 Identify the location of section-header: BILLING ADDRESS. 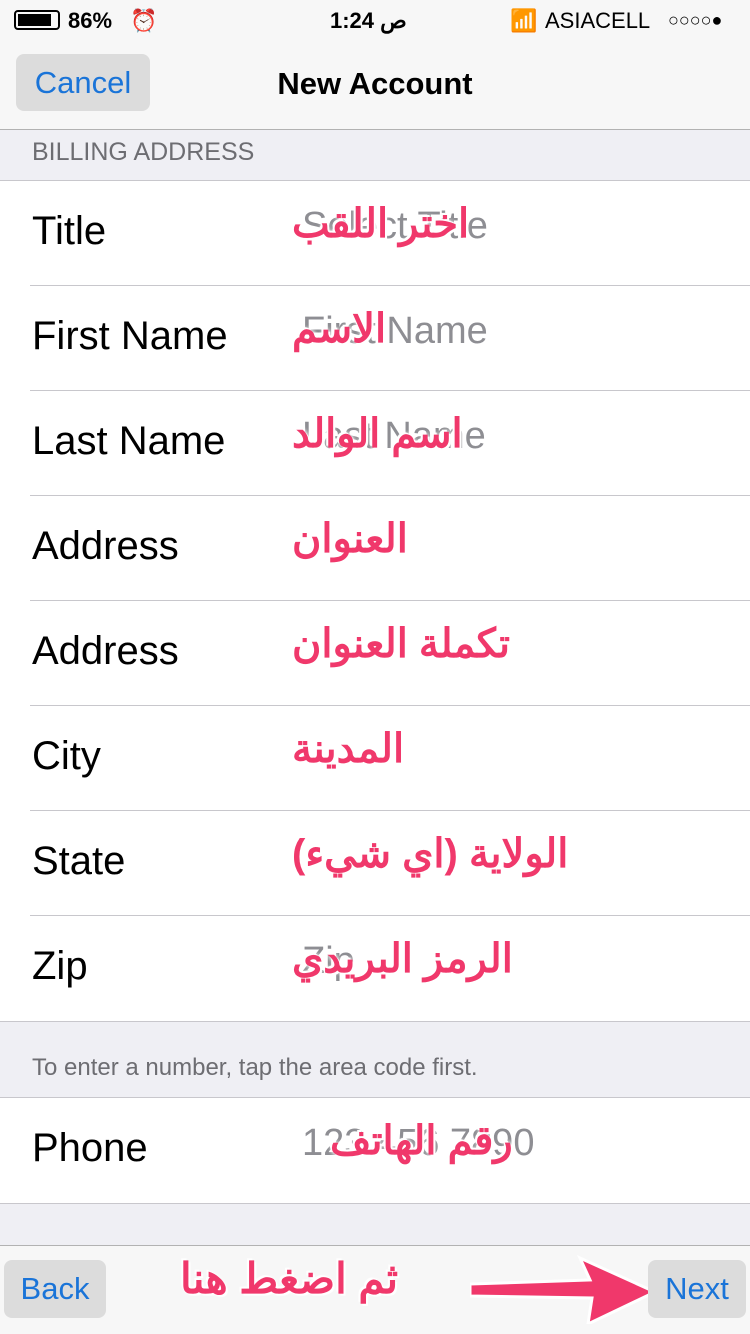
(143, 152).